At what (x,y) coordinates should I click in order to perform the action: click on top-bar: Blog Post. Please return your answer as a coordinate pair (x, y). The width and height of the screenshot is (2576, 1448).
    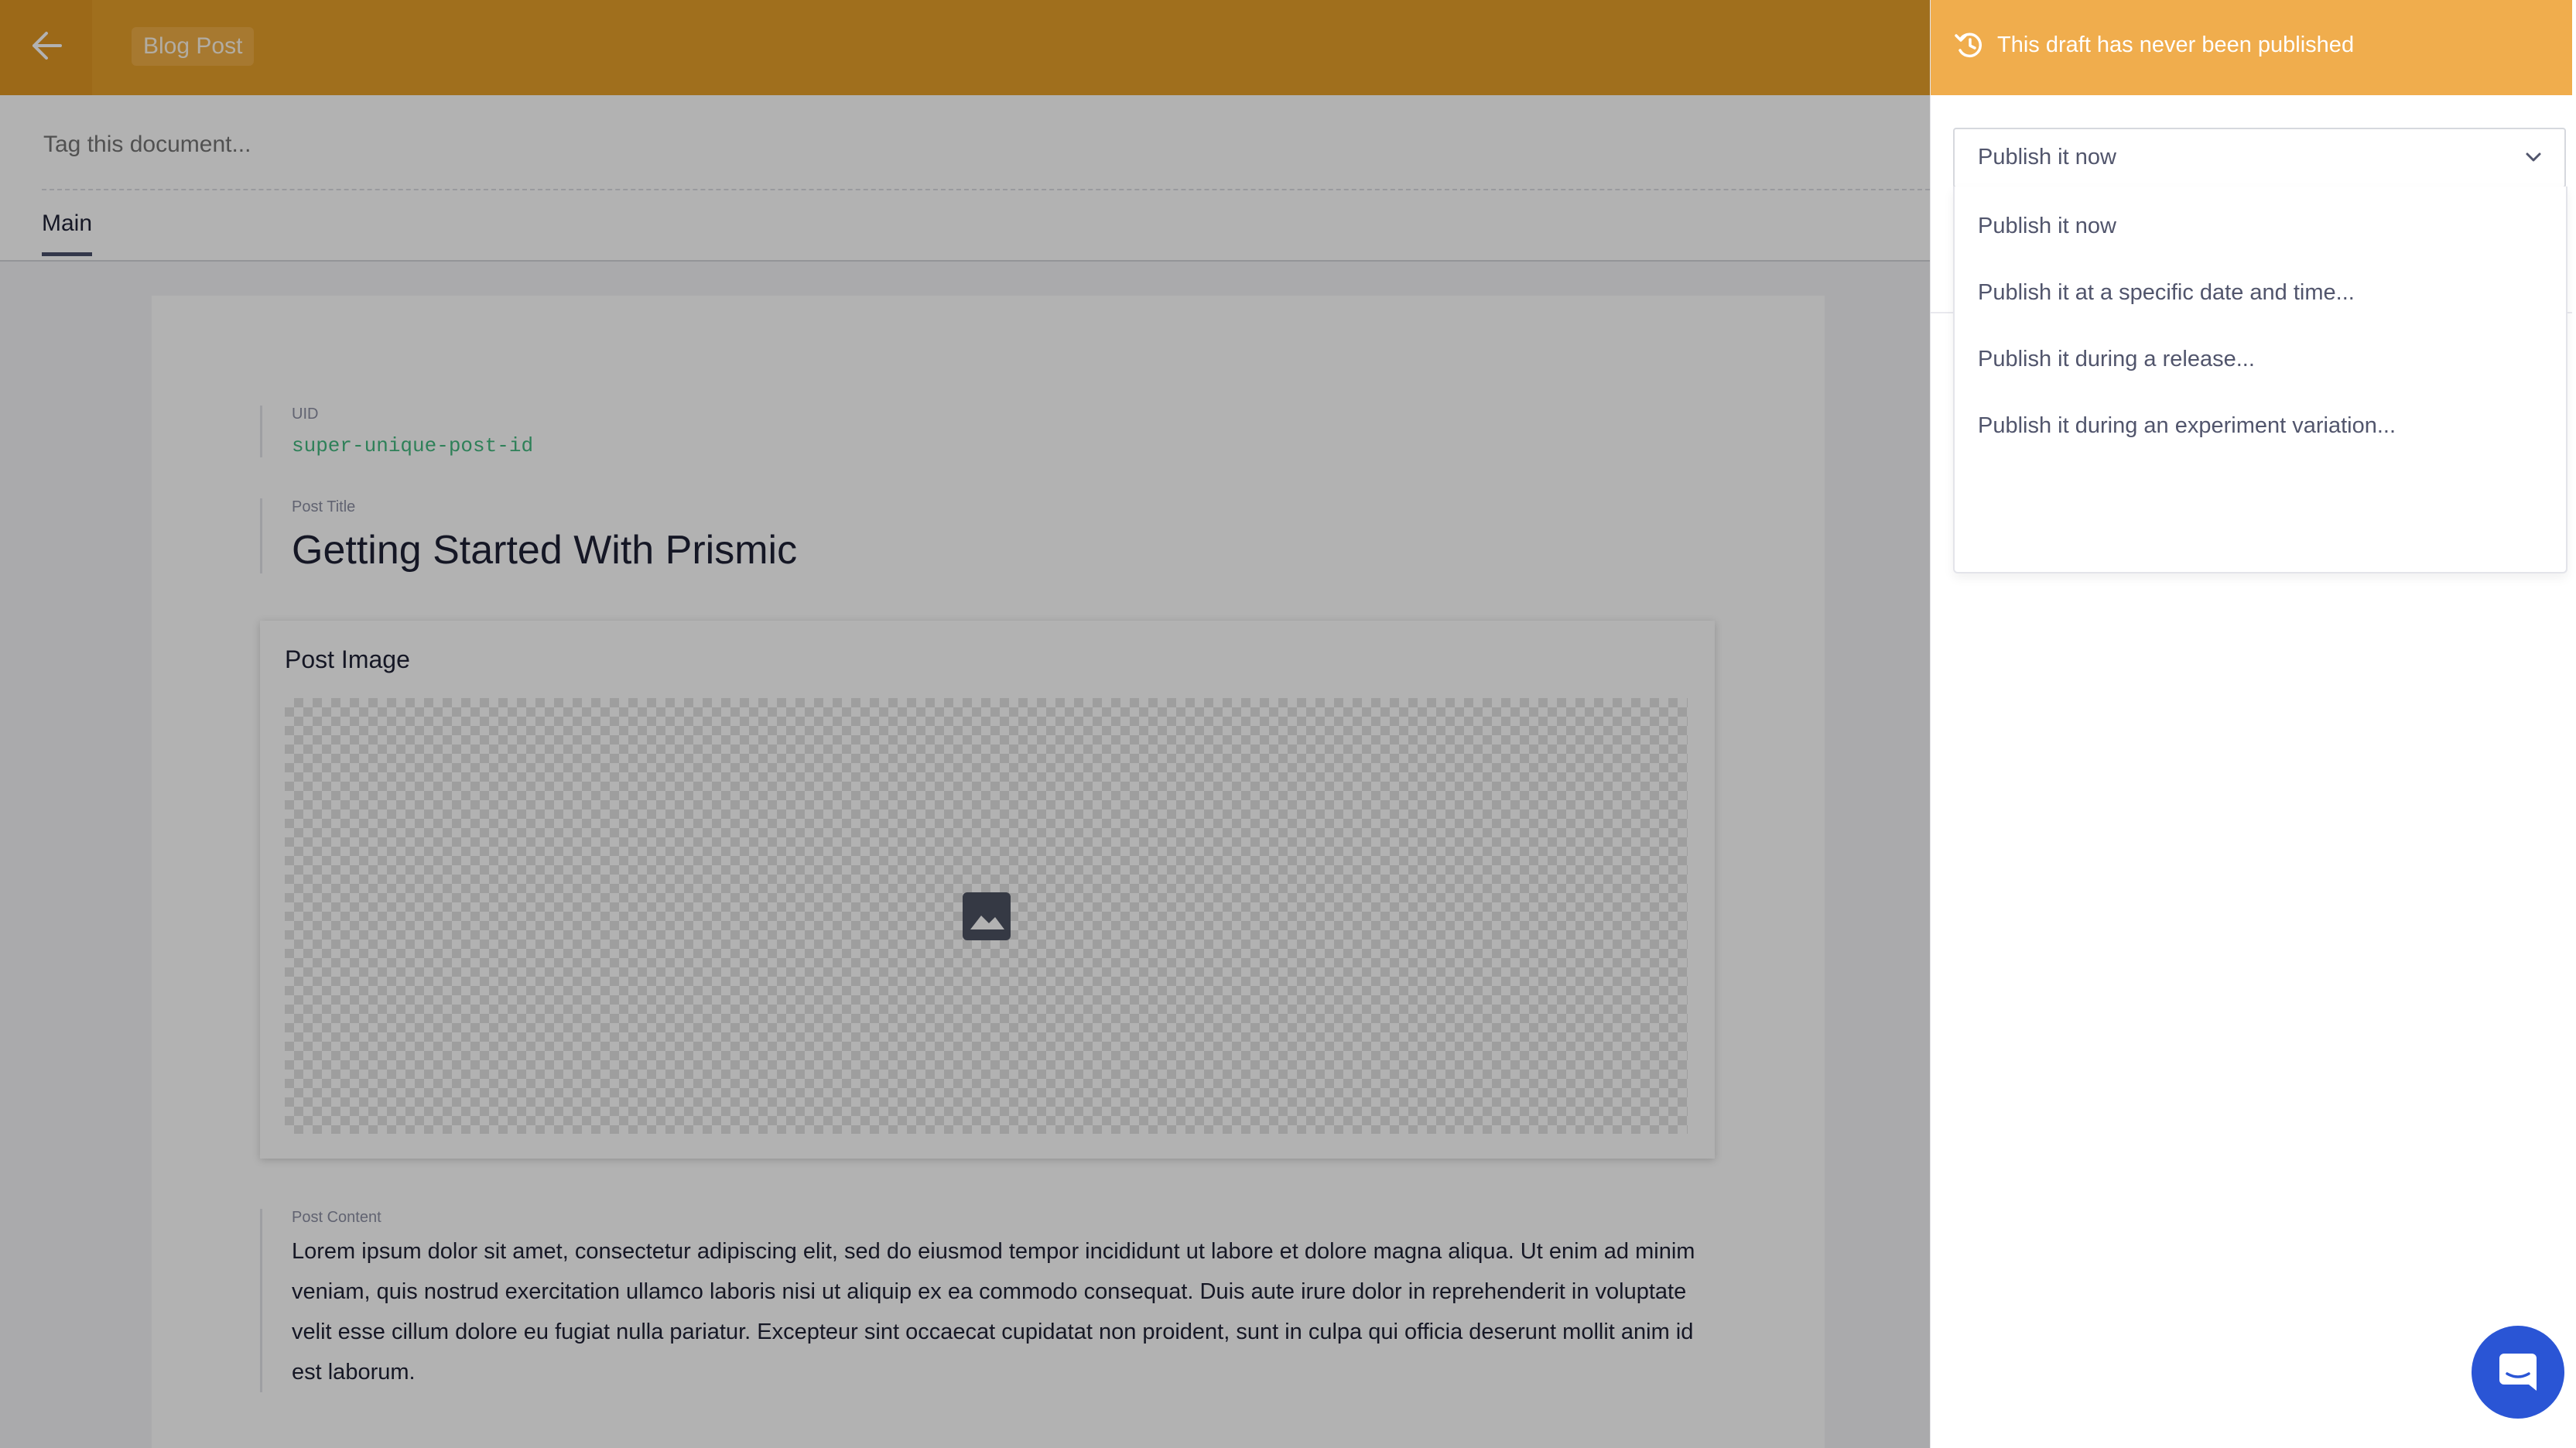
    Looking at the image, I should click on (965, 48).